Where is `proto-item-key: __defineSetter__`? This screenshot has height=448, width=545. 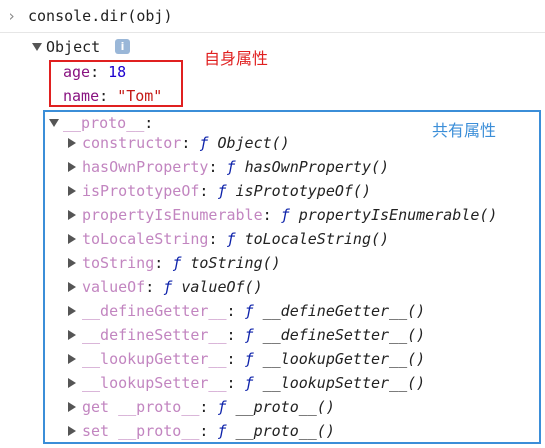
proto-item-key: __defineSetter__ is located at coordinates (154, 335).